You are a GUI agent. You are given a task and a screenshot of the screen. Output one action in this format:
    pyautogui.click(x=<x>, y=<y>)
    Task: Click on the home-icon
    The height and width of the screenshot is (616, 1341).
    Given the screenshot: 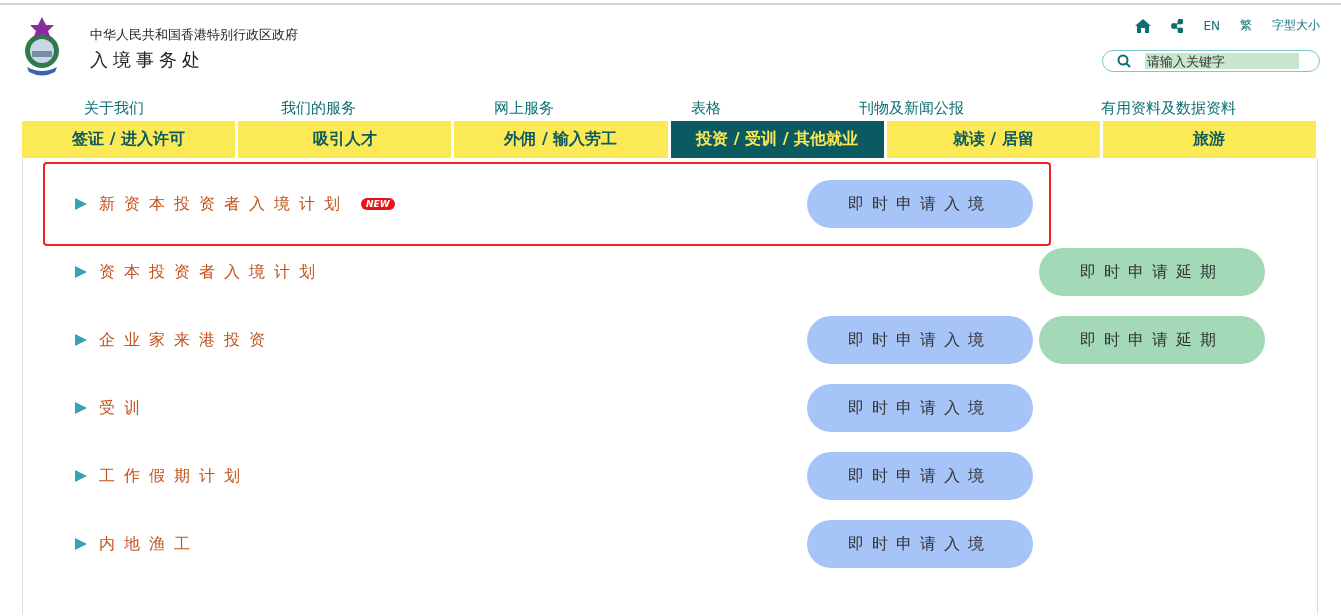 What is the action you would take?
    pyautogui.click(x=1143, y=25)
    